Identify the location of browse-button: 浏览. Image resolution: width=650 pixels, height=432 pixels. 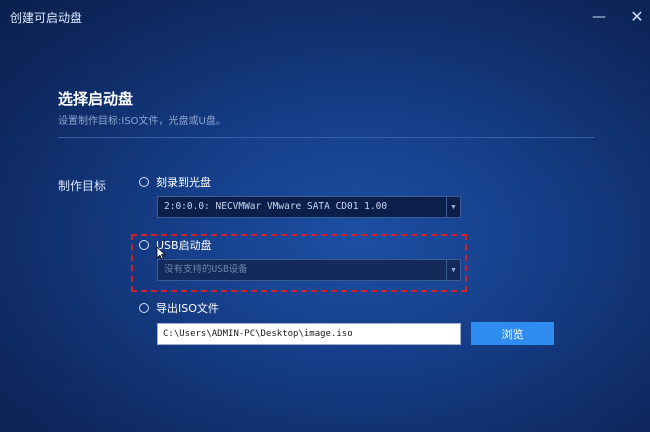
(512, 333).